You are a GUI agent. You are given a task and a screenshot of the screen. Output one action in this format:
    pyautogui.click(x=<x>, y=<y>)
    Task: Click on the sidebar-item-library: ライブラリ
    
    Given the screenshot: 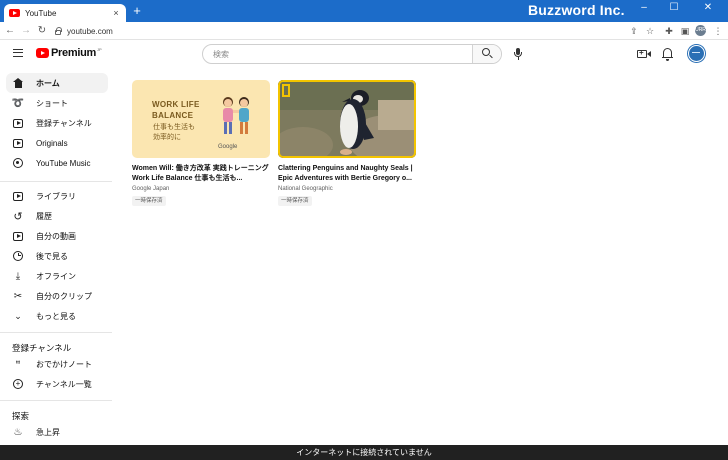 What is the action you would take?
    pyautogui.click(x=57, y=196)
    